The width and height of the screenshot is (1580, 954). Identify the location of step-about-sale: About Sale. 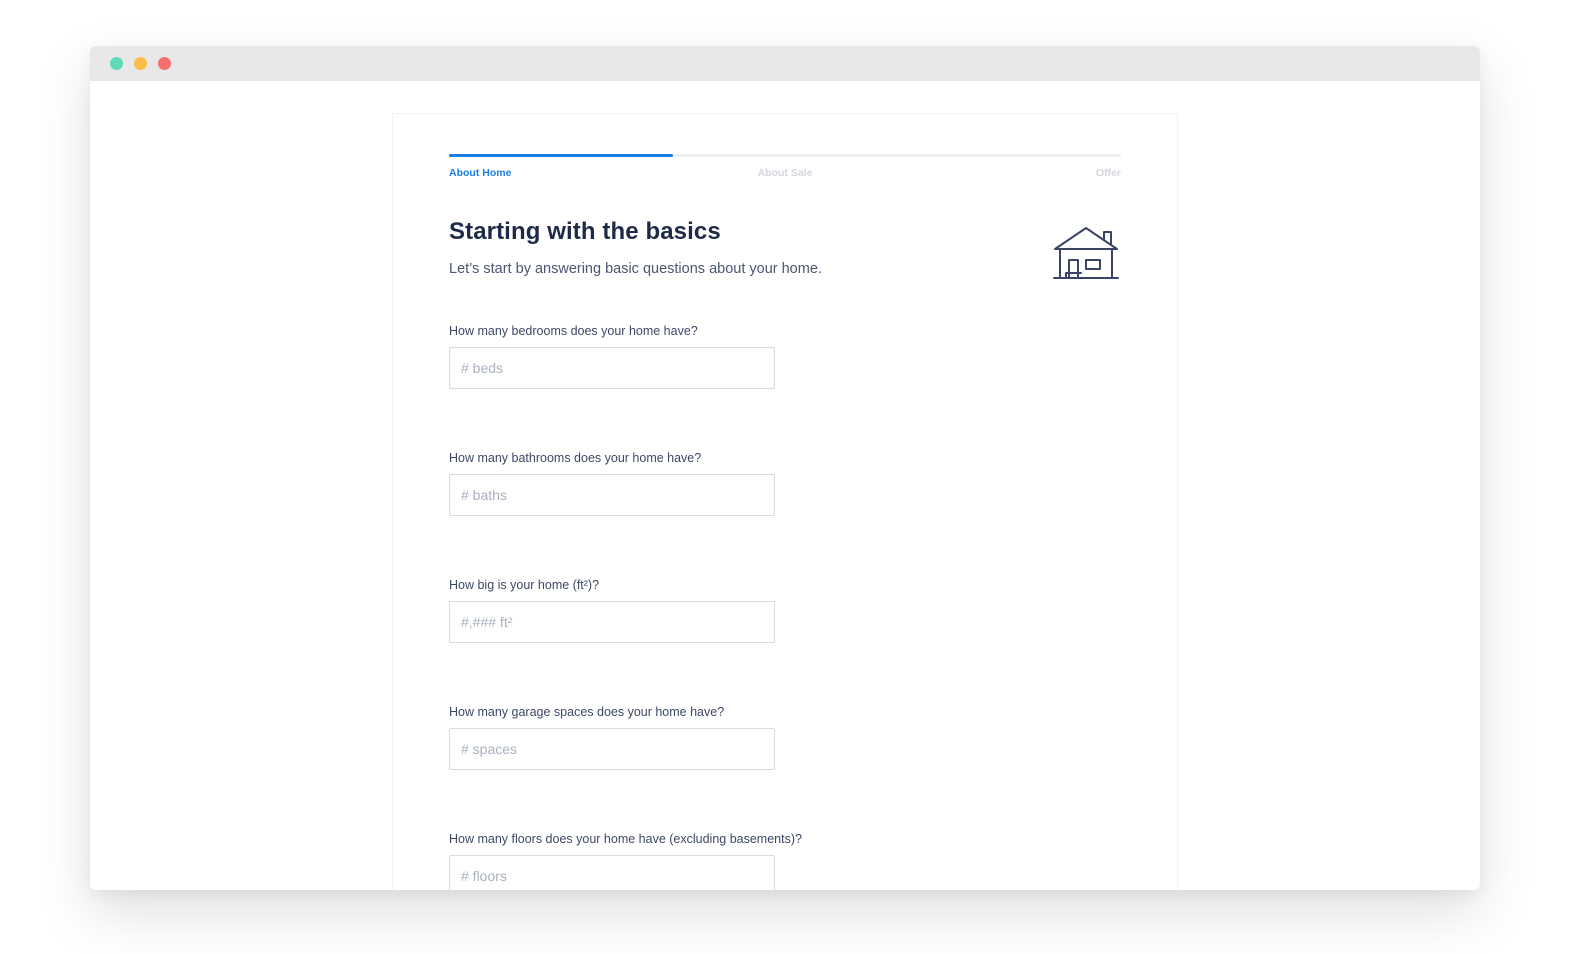
(785, 173).